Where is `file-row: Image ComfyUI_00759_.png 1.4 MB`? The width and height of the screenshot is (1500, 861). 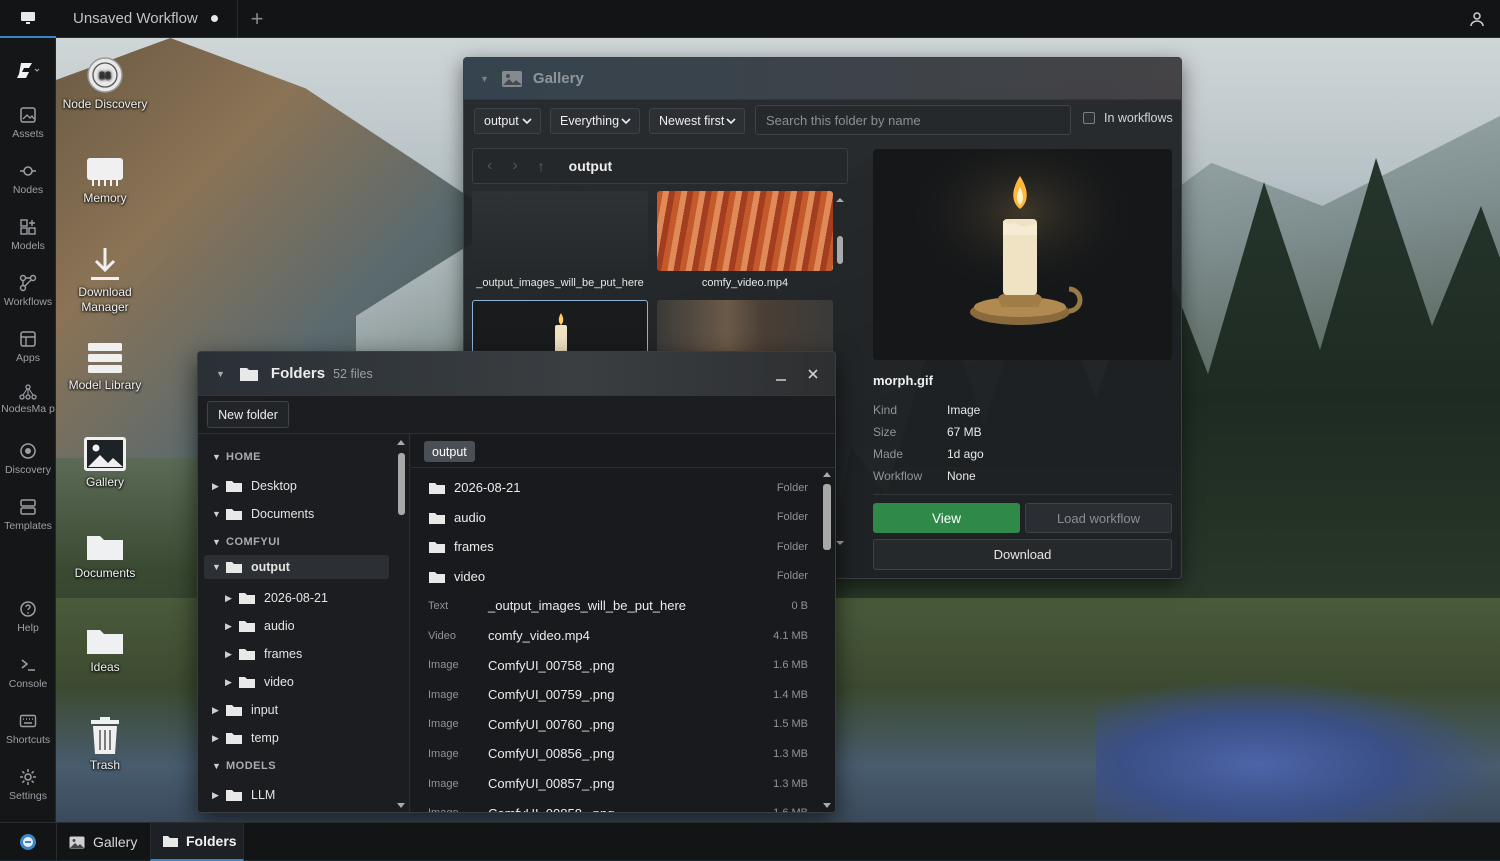
file-row: Image ComfyUI_00759_.png 1.4 MB is located at coordinates (616, 694).